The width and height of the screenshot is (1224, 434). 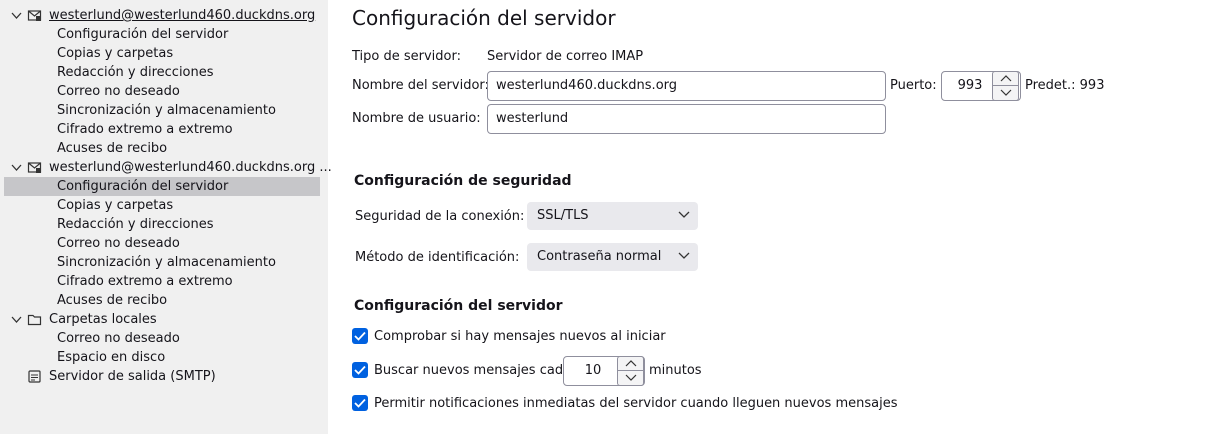 I want to click on port-increment-button, so click(x=1005, y=79).